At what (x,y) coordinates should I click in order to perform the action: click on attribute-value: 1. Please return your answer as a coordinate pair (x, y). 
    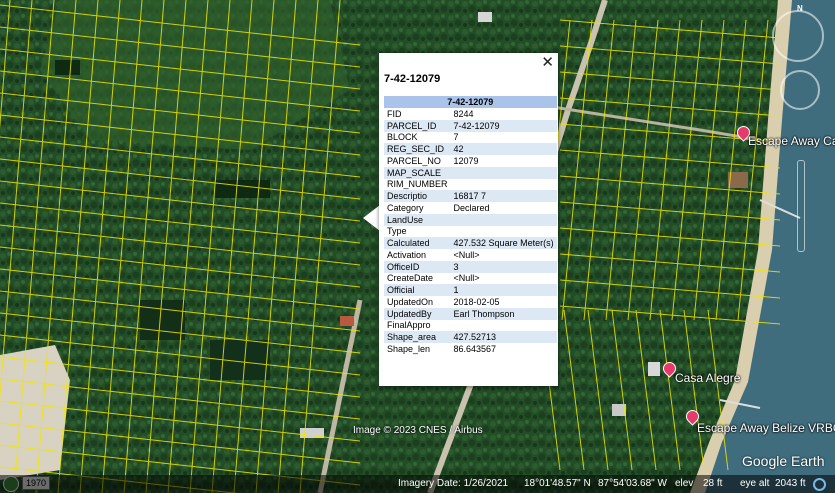
    Looking at the image, I should click on (503, 290).